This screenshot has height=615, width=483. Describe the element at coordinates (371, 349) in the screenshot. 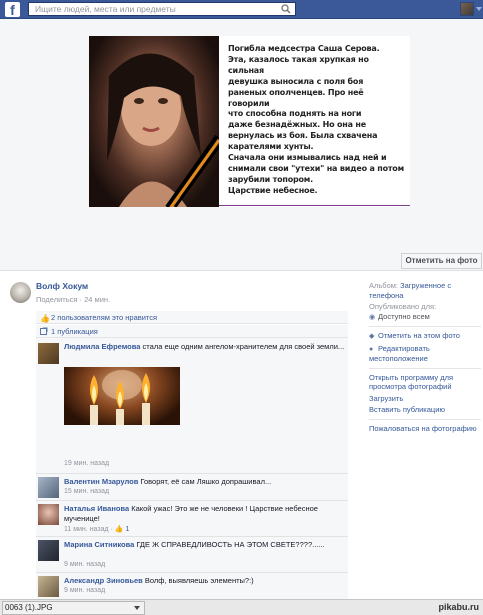

I see `location-pin-icon: ●` at that location.